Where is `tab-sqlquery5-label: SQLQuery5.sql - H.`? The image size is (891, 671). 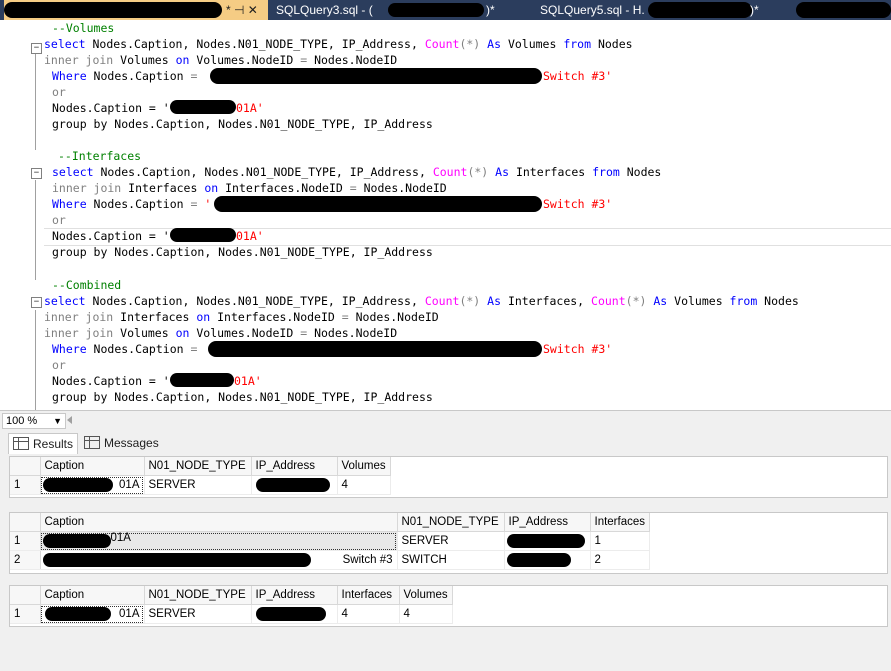
tab-sqlquery5-label: SQLQuery5.sql - H. is located at coordinates (592, 10).